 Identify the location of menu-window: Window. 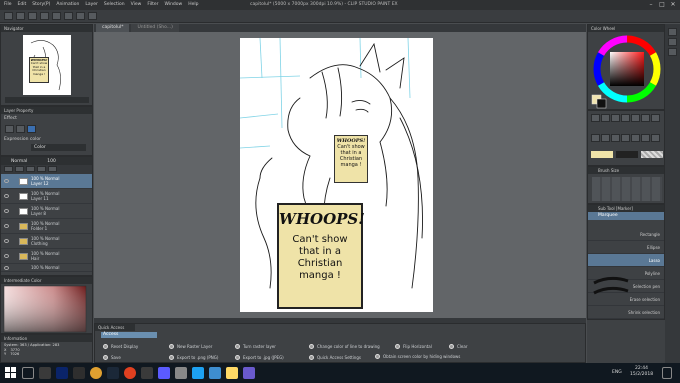
(173, 4).